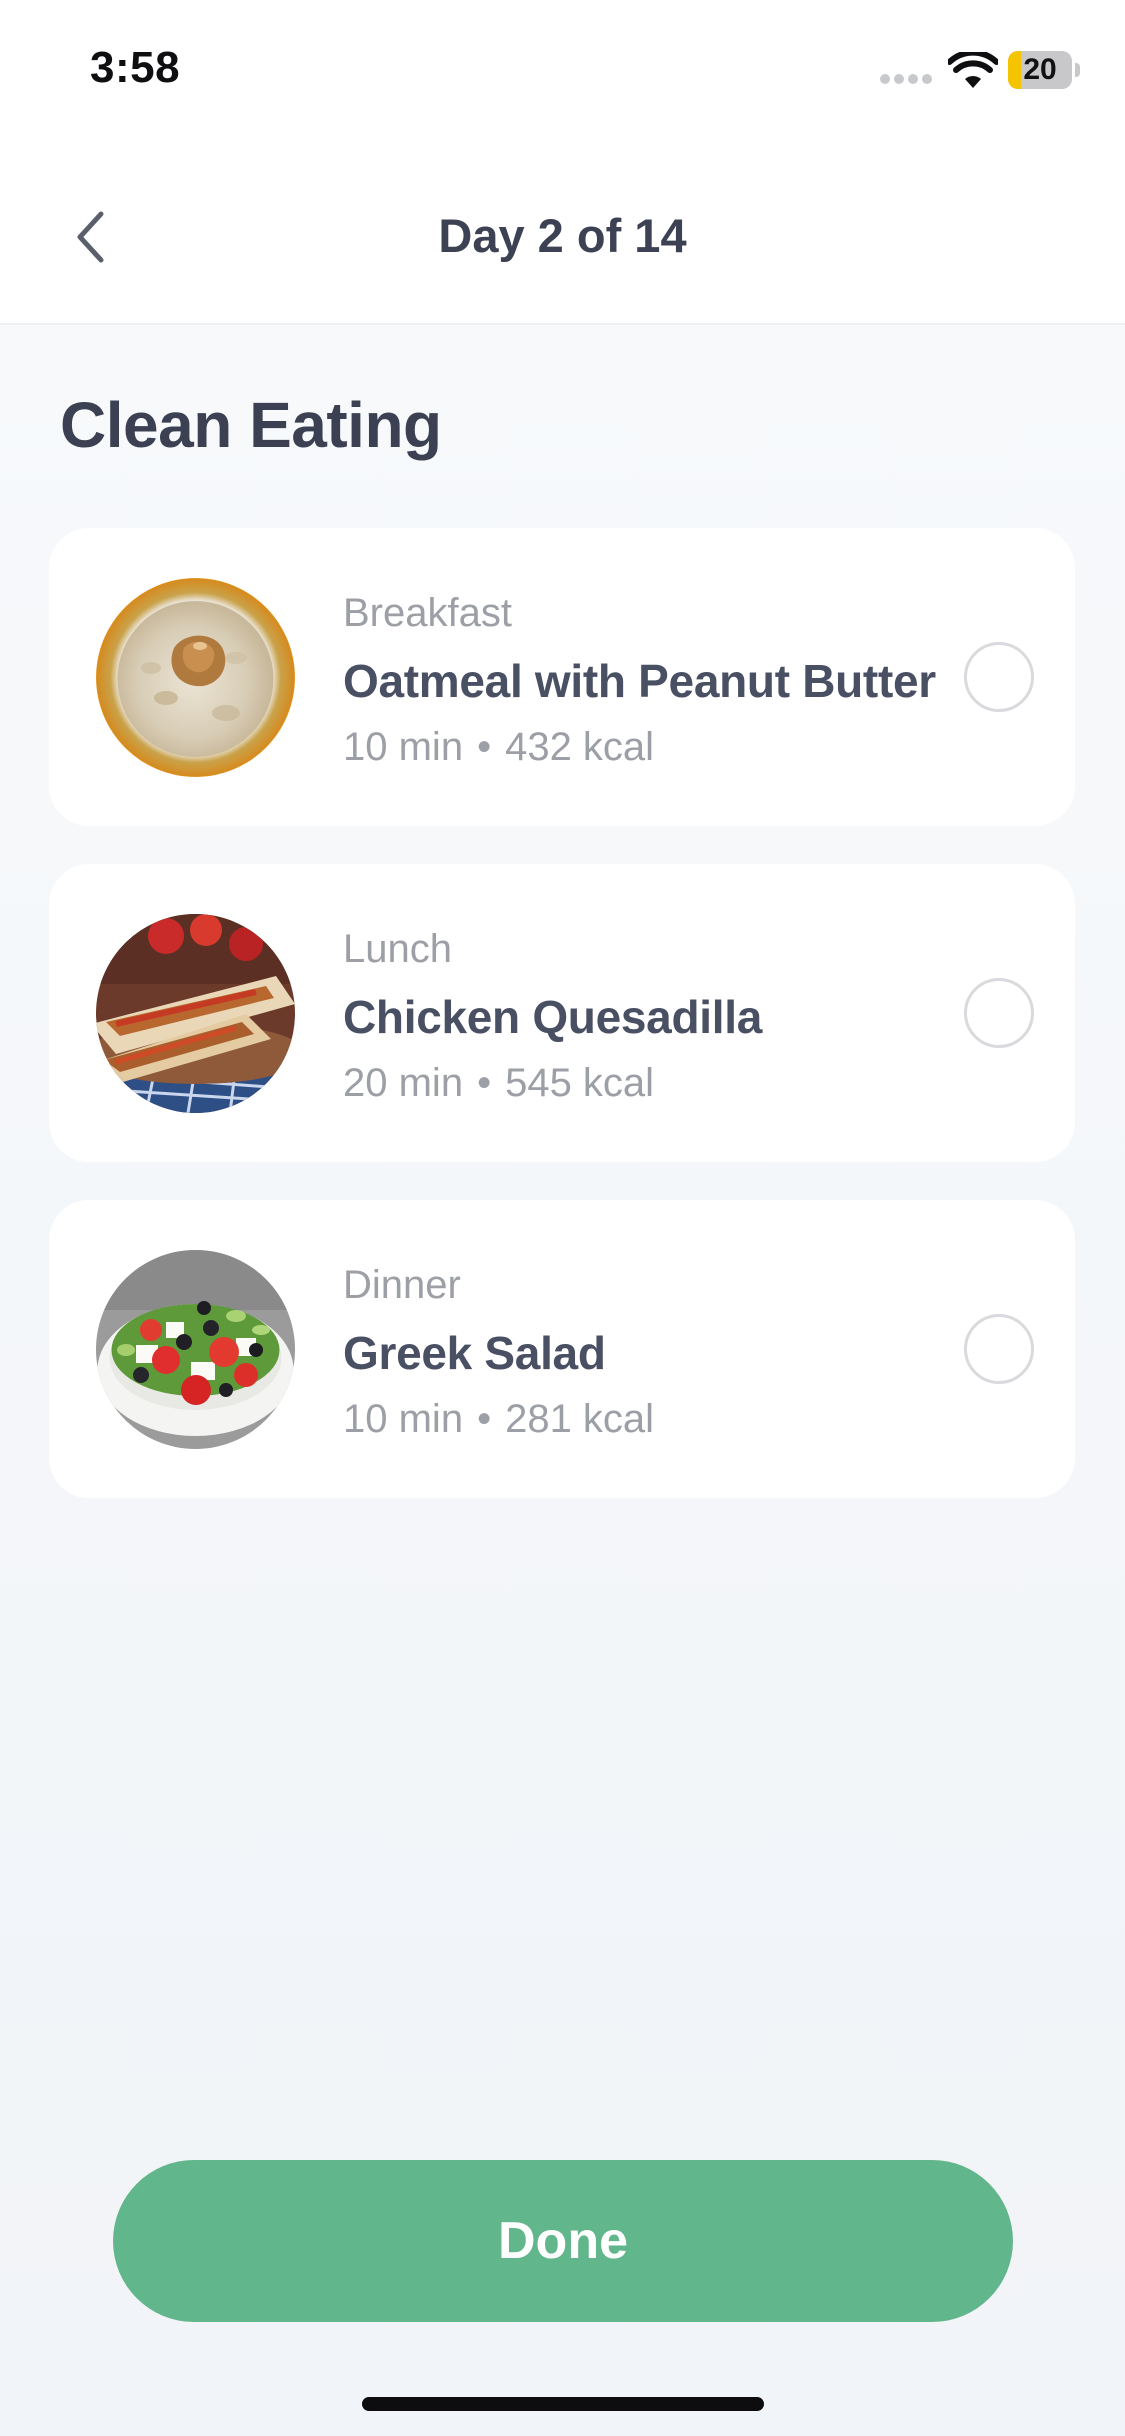  Describe the element at coordinates (474, 1353) in the screenshot. I see `meal-name: Greek Salad` at that location.